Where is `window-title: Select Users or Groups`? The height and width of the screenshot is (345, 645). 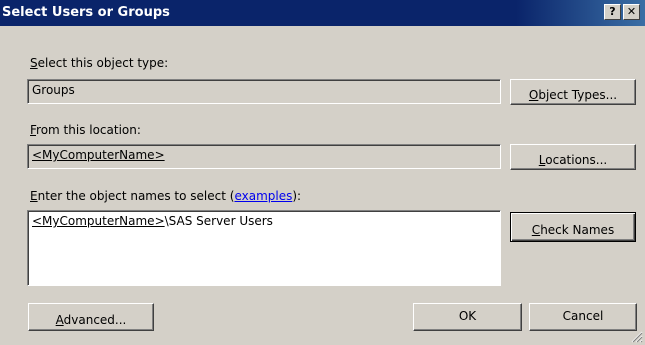 window-title: Select Users or Groups is located at coordinates (86, 12).